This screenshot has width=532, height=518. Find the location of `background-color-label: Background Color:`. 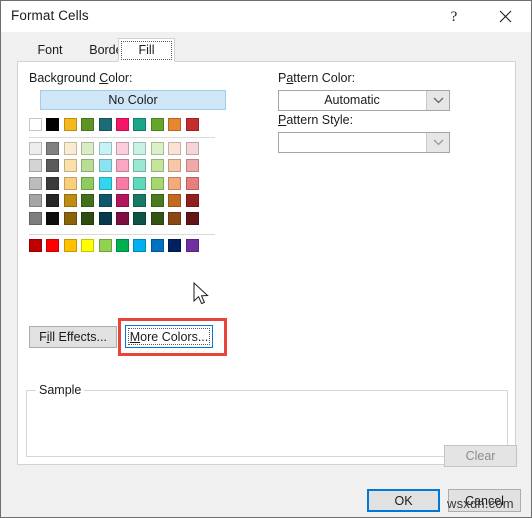

background-color-label: Background Color: is located at coordinates (81, 78).